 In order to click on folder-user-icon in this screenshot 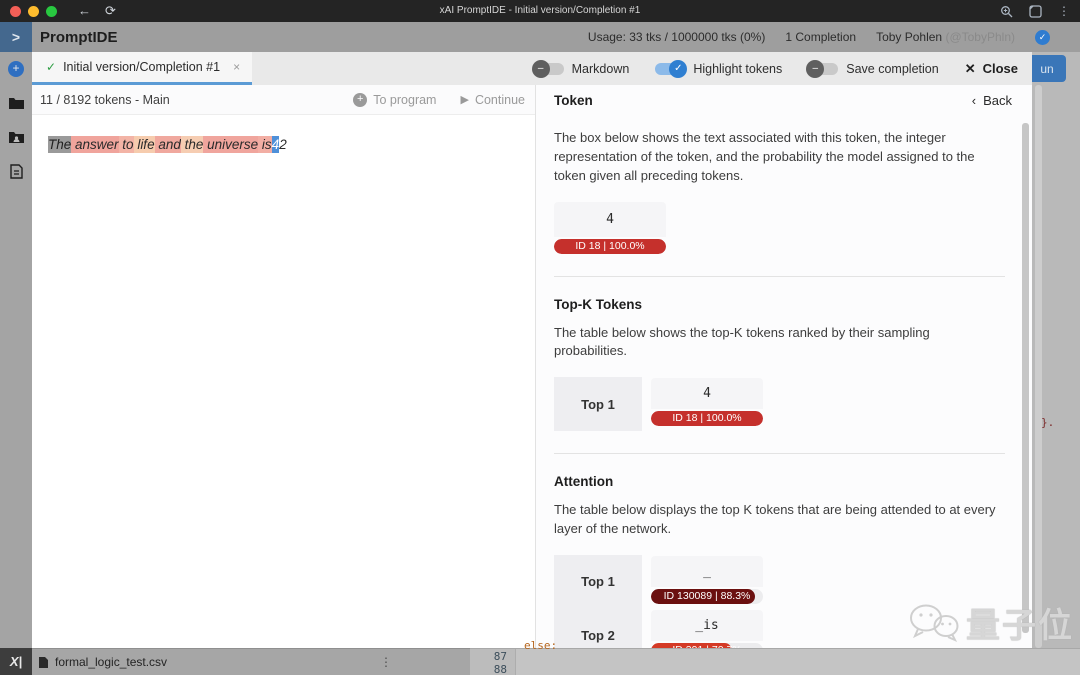, I will do `click(16, 137)`.